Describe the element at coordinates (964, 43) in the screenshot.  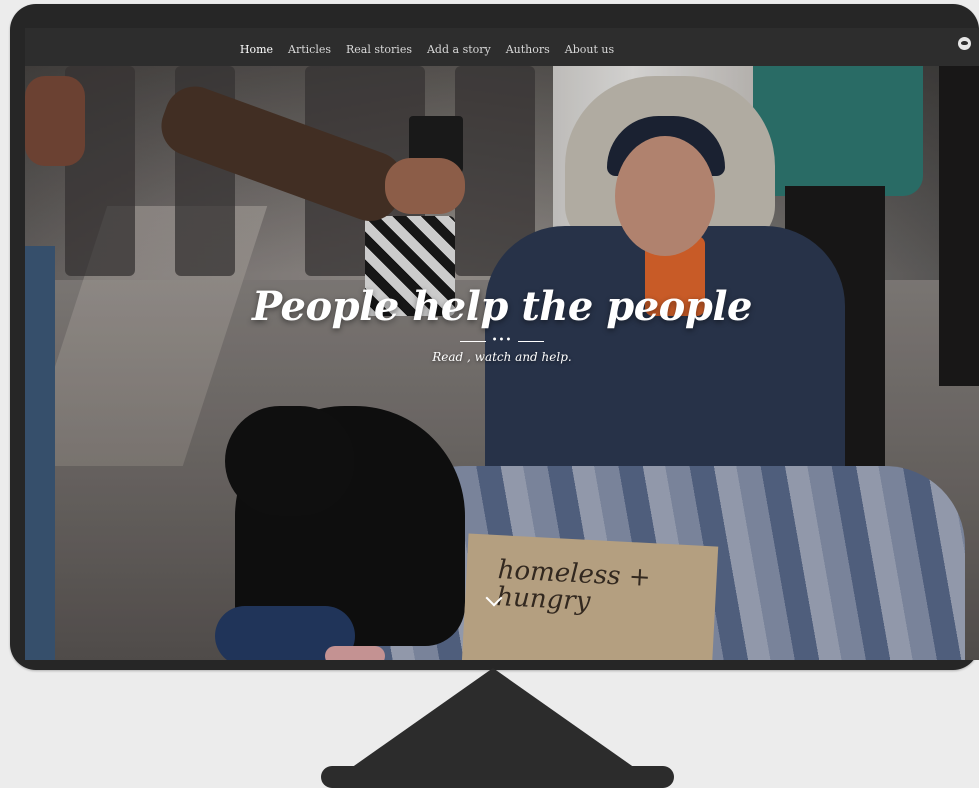
I see `circle-logo-icon` at that location.